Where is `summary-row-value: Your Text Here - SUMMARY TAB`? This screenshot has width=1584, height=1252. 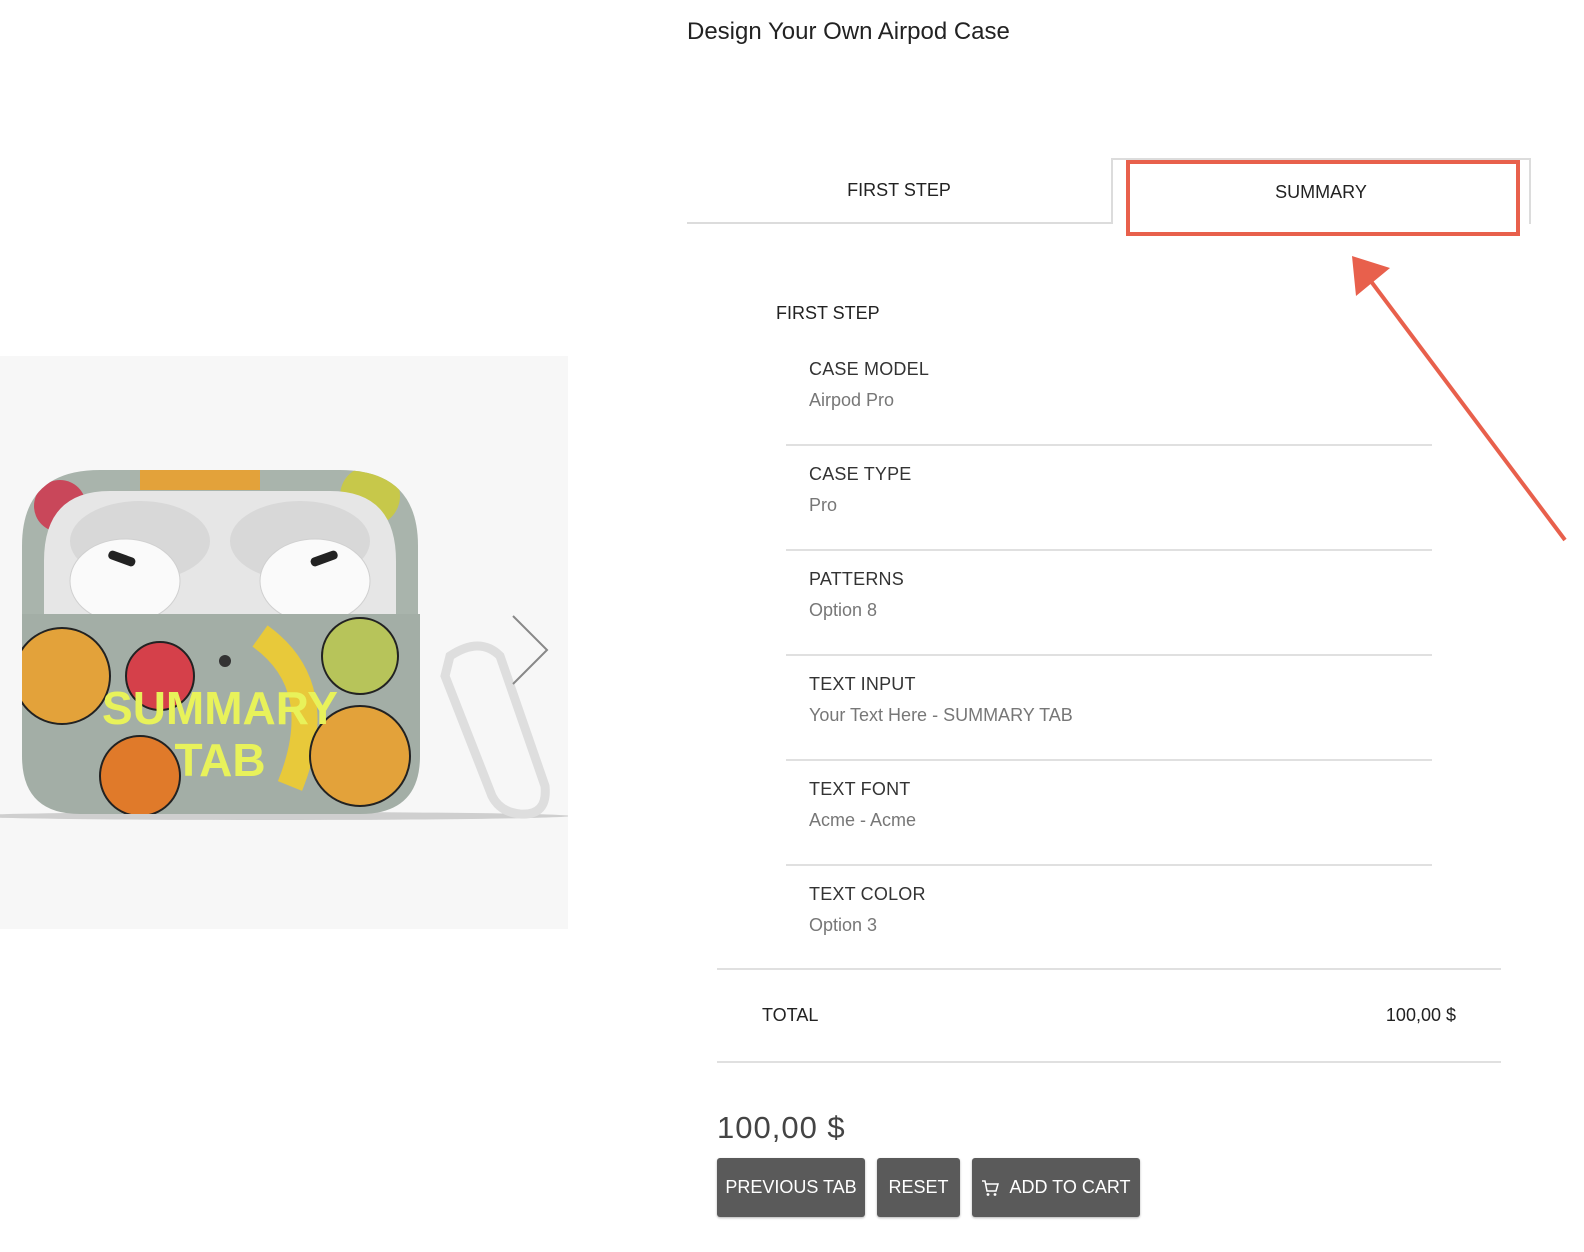 summary-row-value: Your Text Here - SUMMARY TAB is located at coordinates (941, 715).